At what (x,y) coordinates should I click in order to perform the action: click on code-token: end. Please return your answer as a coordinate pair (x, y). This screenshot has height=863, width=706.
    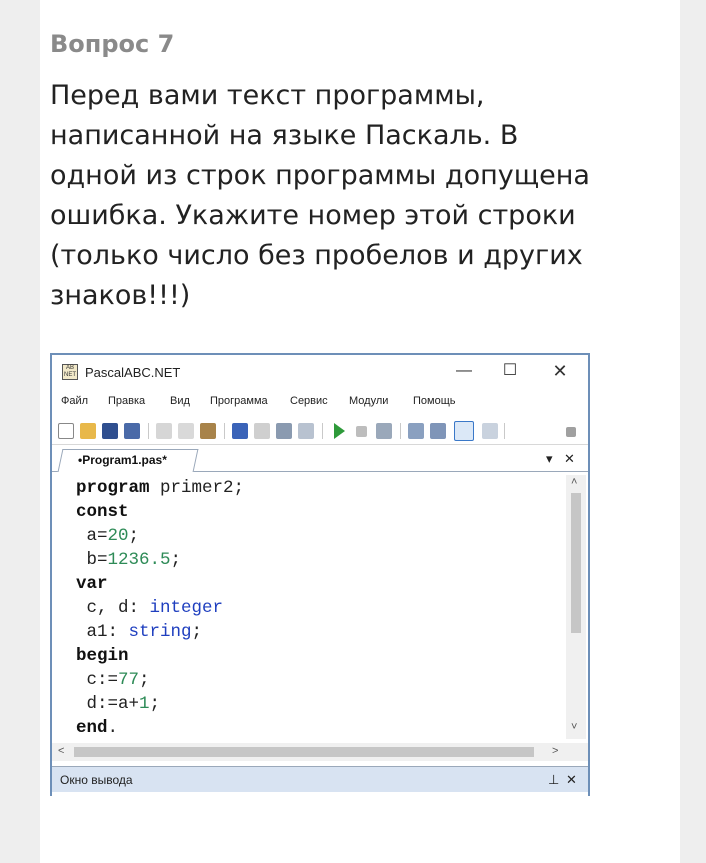
    Looking at the image, I should click on (92, 728).